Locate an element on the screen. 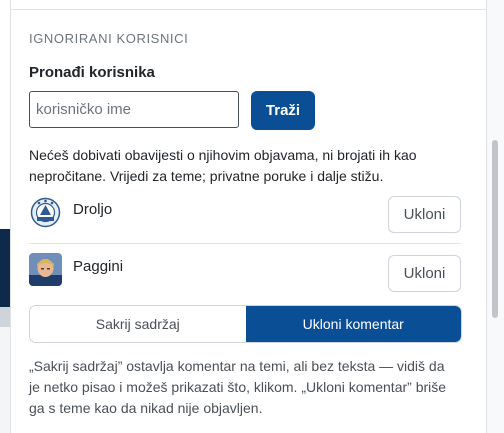  mode-toggle: Sakrij sadržaj Ukloni komentar is located at coordinates (245, 324).